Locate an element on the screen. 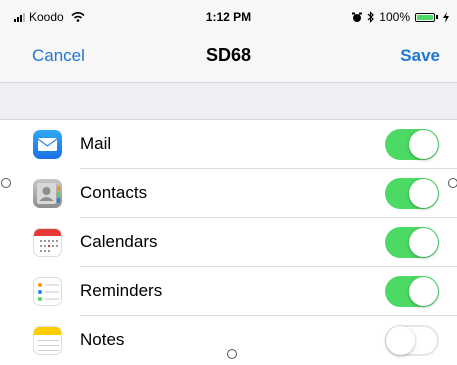  list-item-calendars: Calendars is located at coordinates (228, 242).